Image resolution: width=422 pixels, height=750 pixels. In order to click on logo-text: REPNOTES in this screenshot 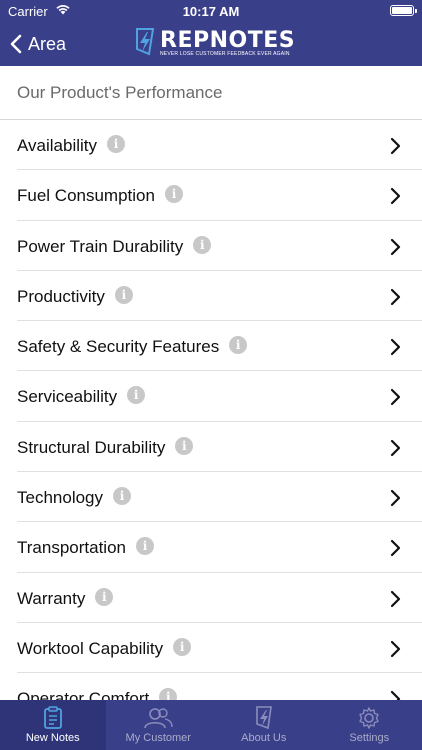, I will do `click(228, 40)`.